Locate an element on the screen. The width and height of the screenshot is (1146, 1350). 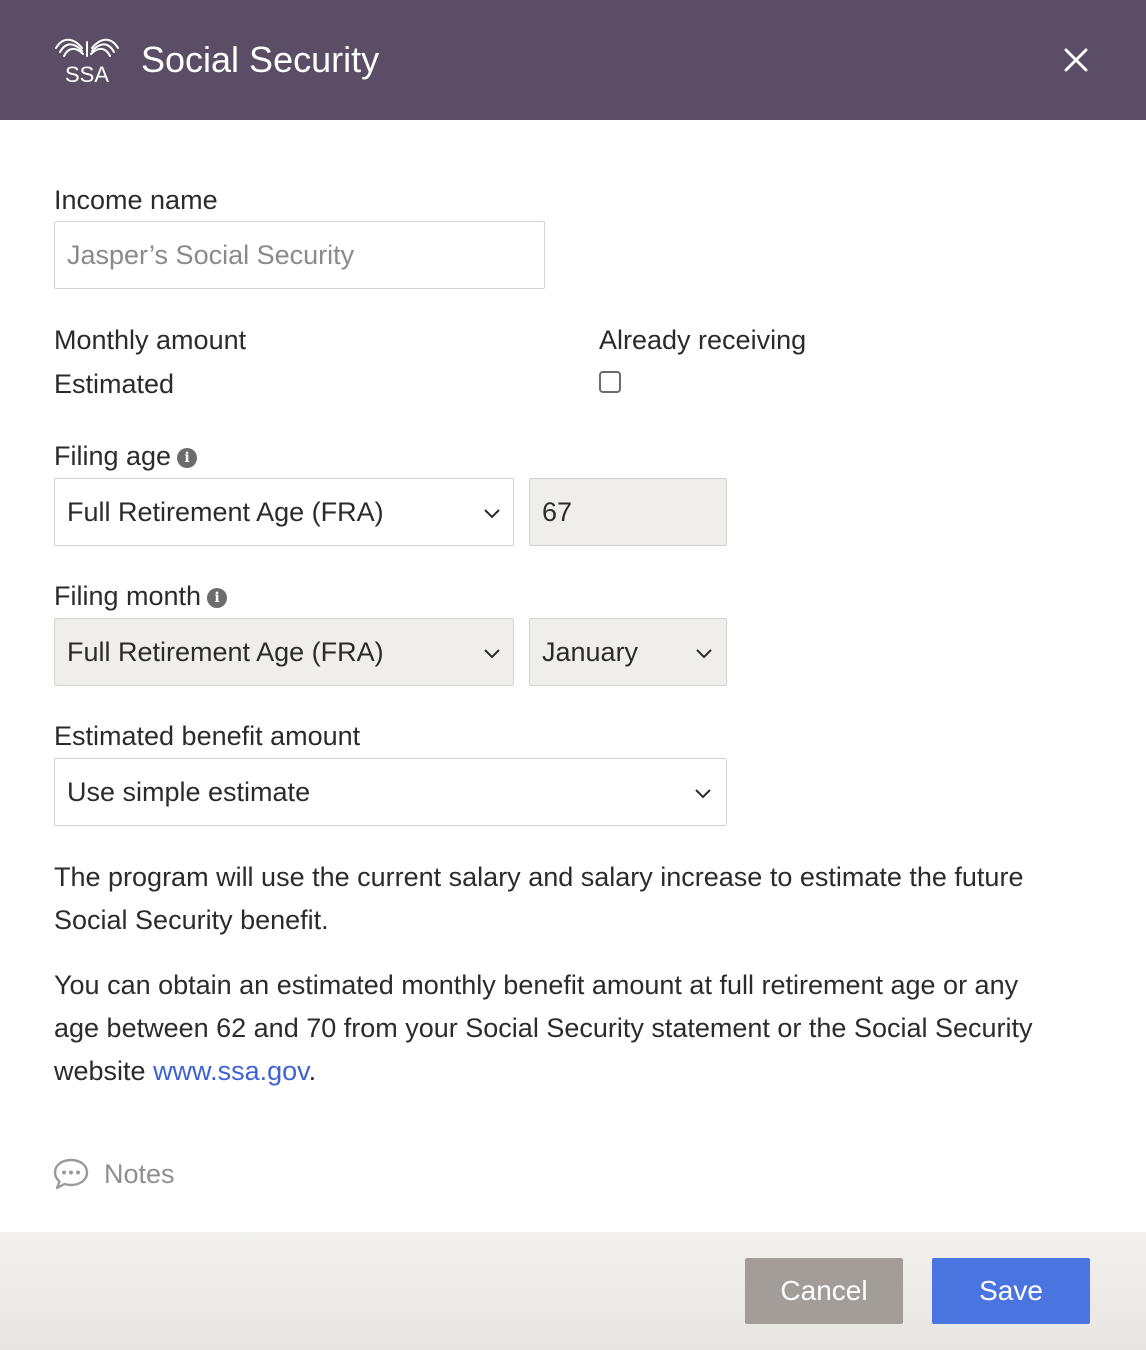
estimated-benefit-label: Estimated benefit amount is located at coordinates (207, 736).